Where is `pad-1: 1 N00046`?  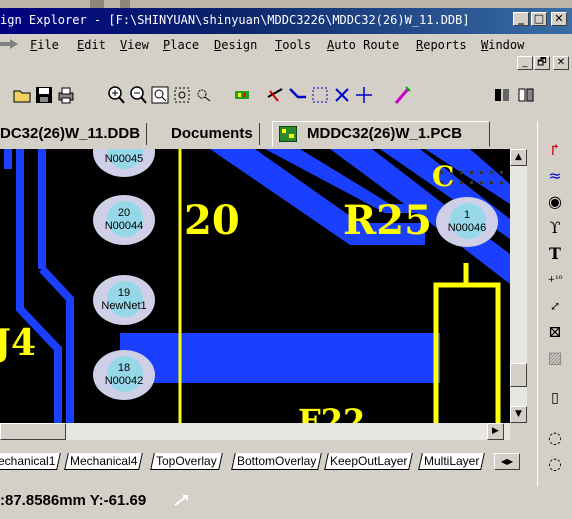
pad-1: 1 N00046 is located at coordinates (467, 222).